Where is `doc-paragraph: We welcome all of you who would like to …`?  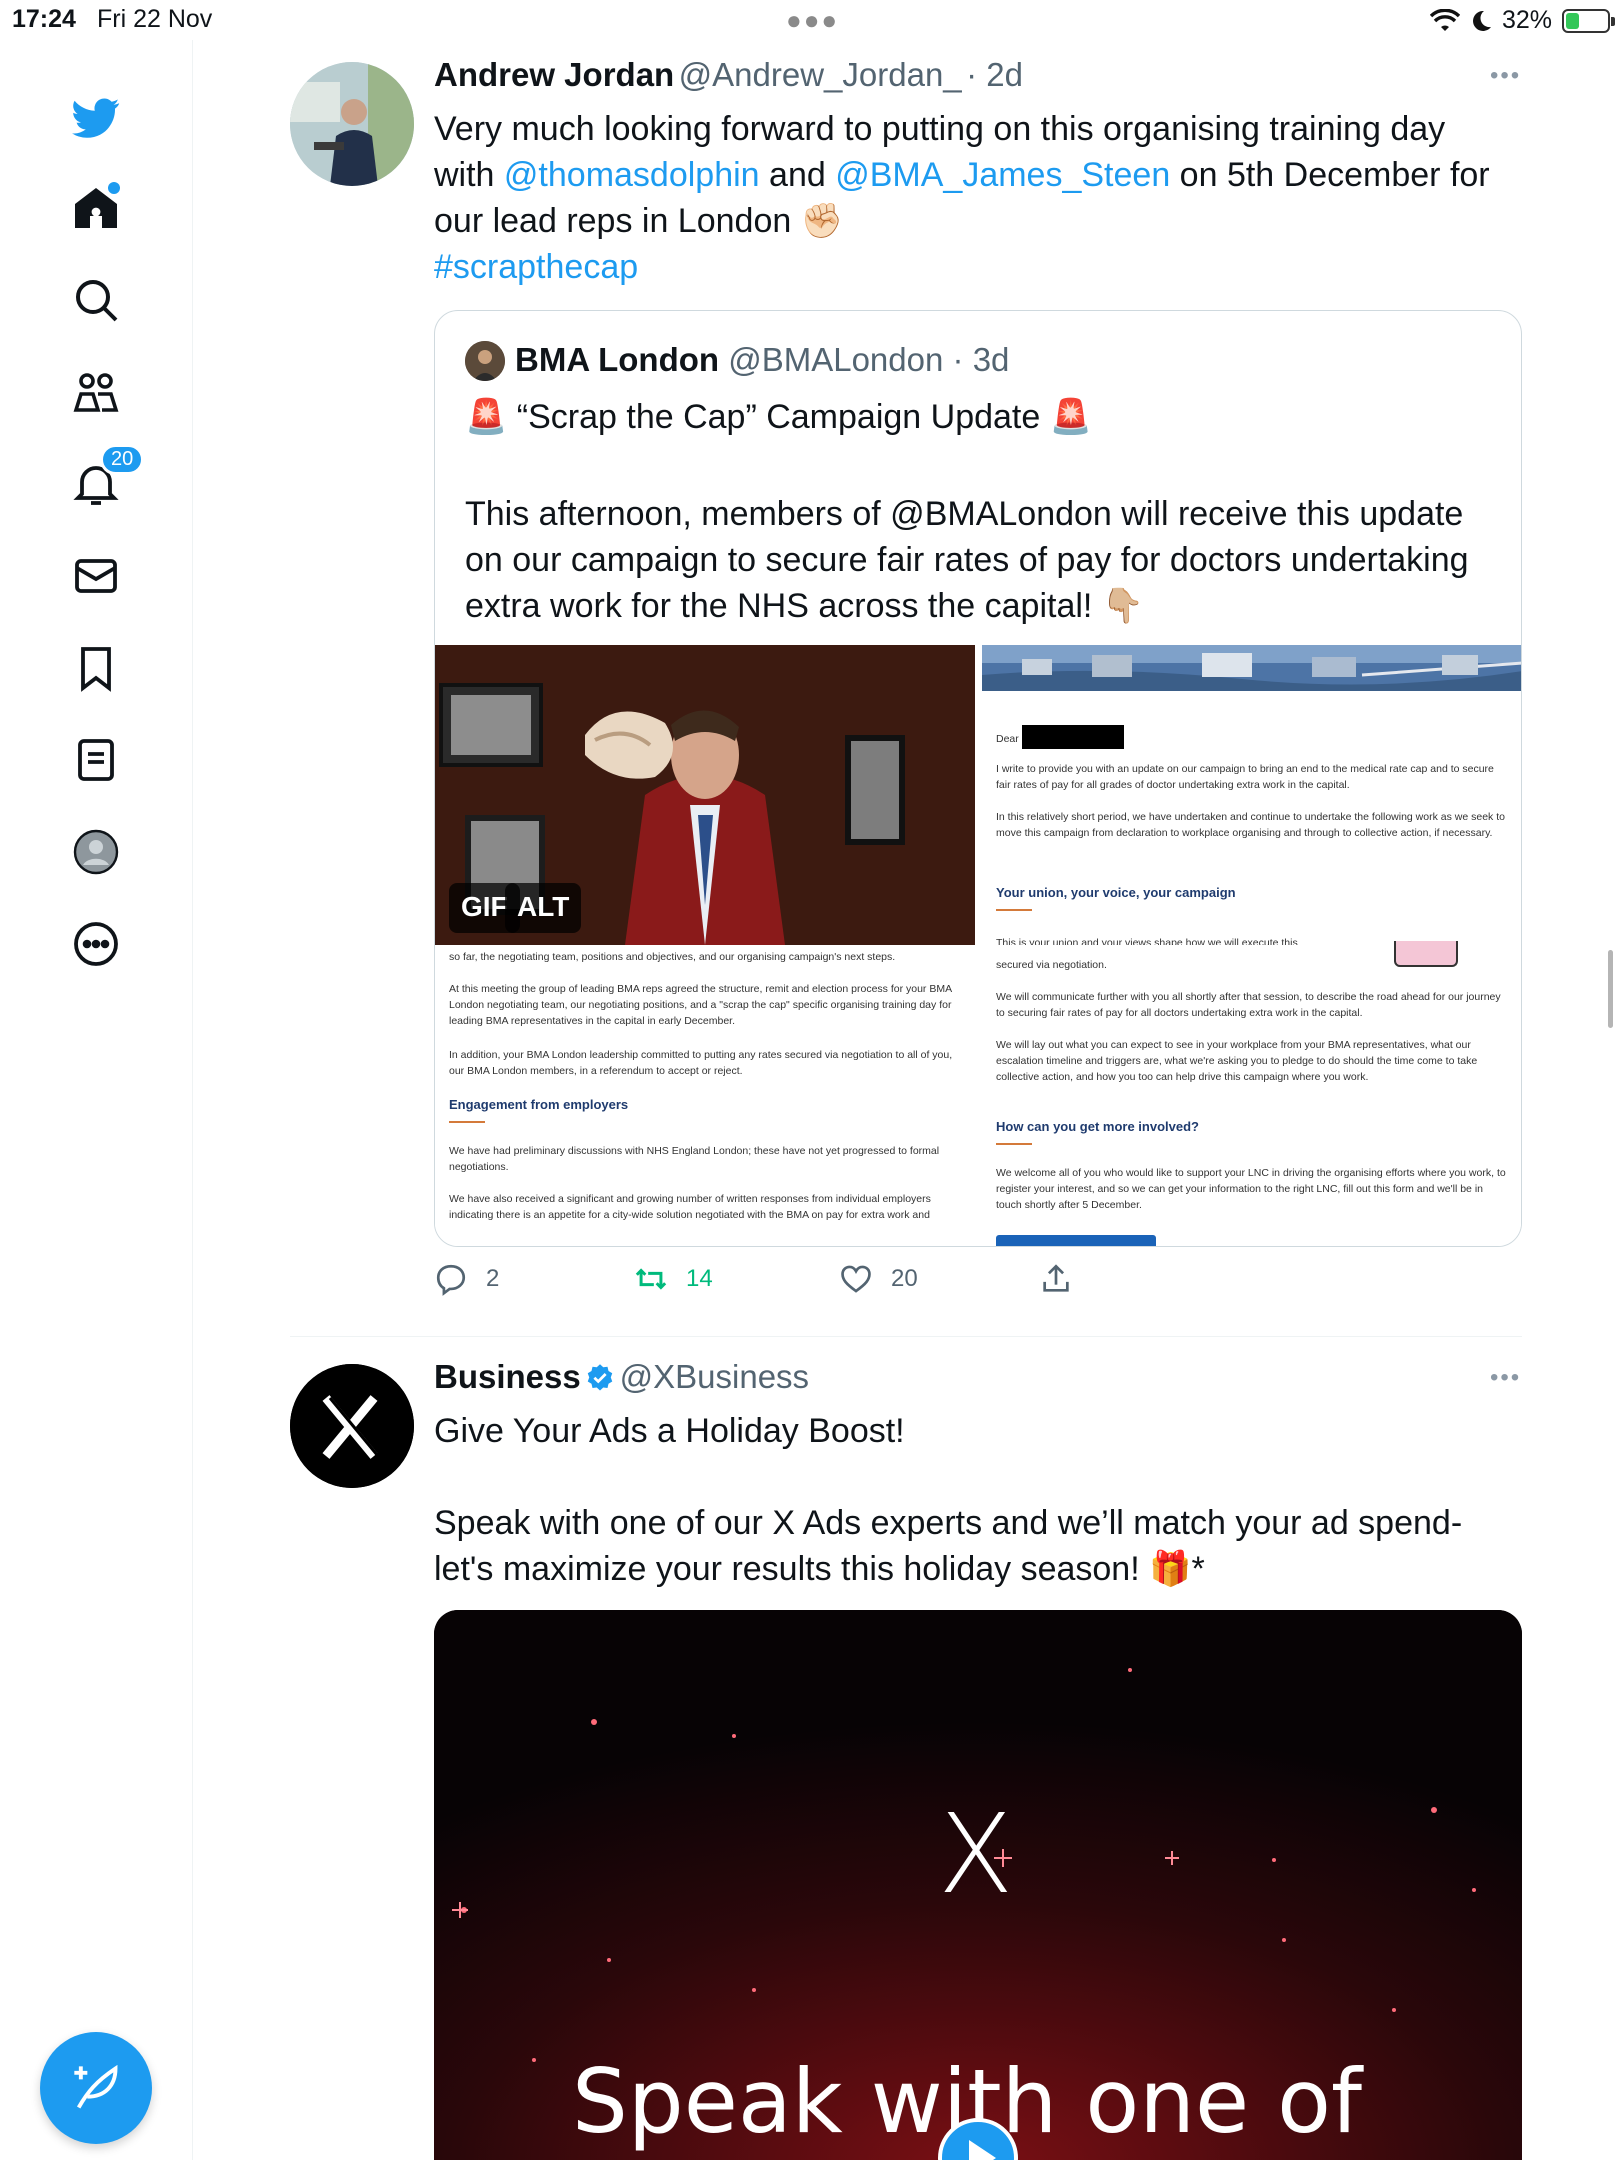
doc-paragraph: We welcome all of you who would like to … is located at coordinates (1251, 1189).